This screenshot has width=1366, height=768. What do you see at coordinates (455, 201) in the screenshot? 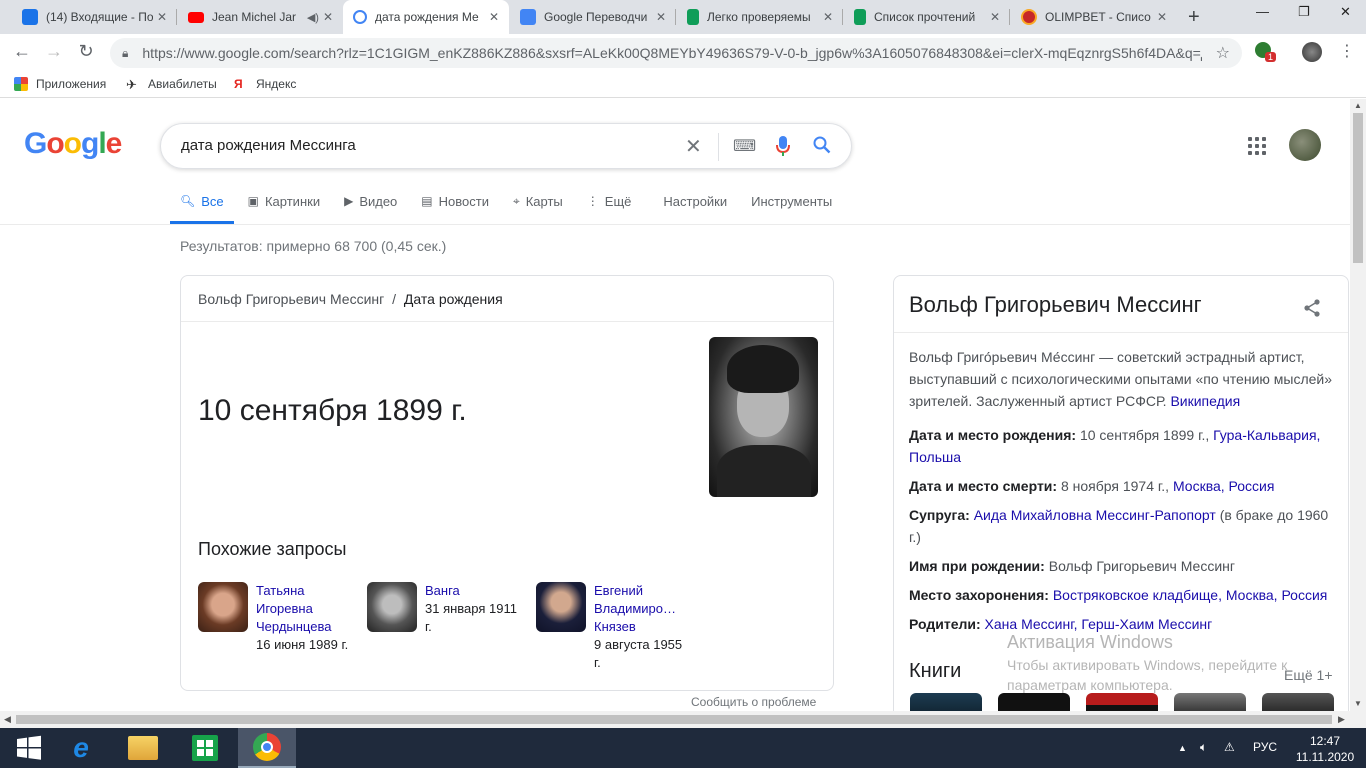
I see `tab-news: ▤ Новости` at bounding box center [455, 201].